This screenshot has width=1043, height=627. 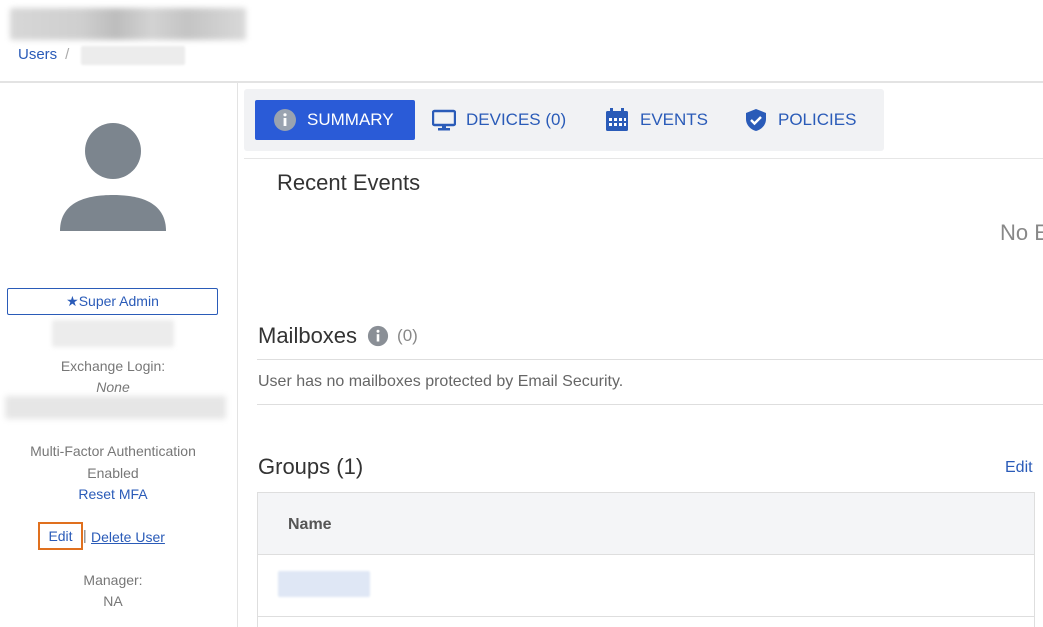 I want to click on monitor-icon, so click(x=444, y=120).